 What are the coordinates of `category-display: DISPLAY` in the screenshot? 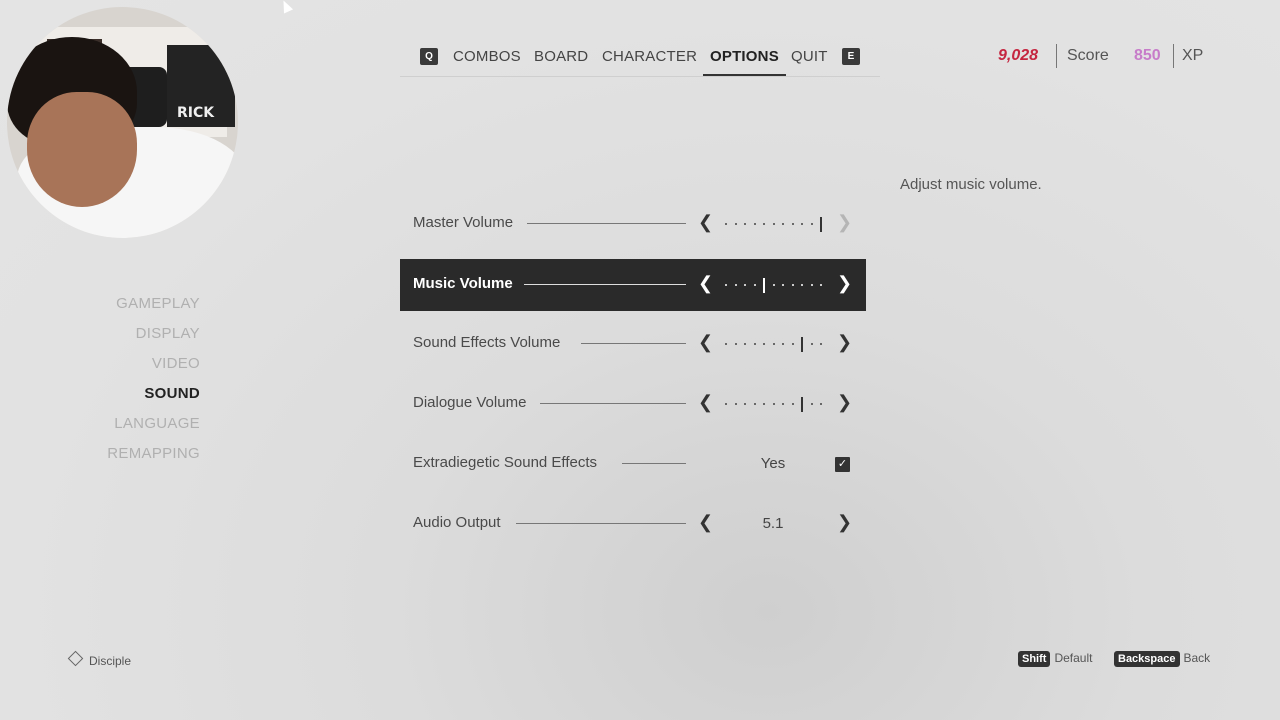 It's located at (153, 339).